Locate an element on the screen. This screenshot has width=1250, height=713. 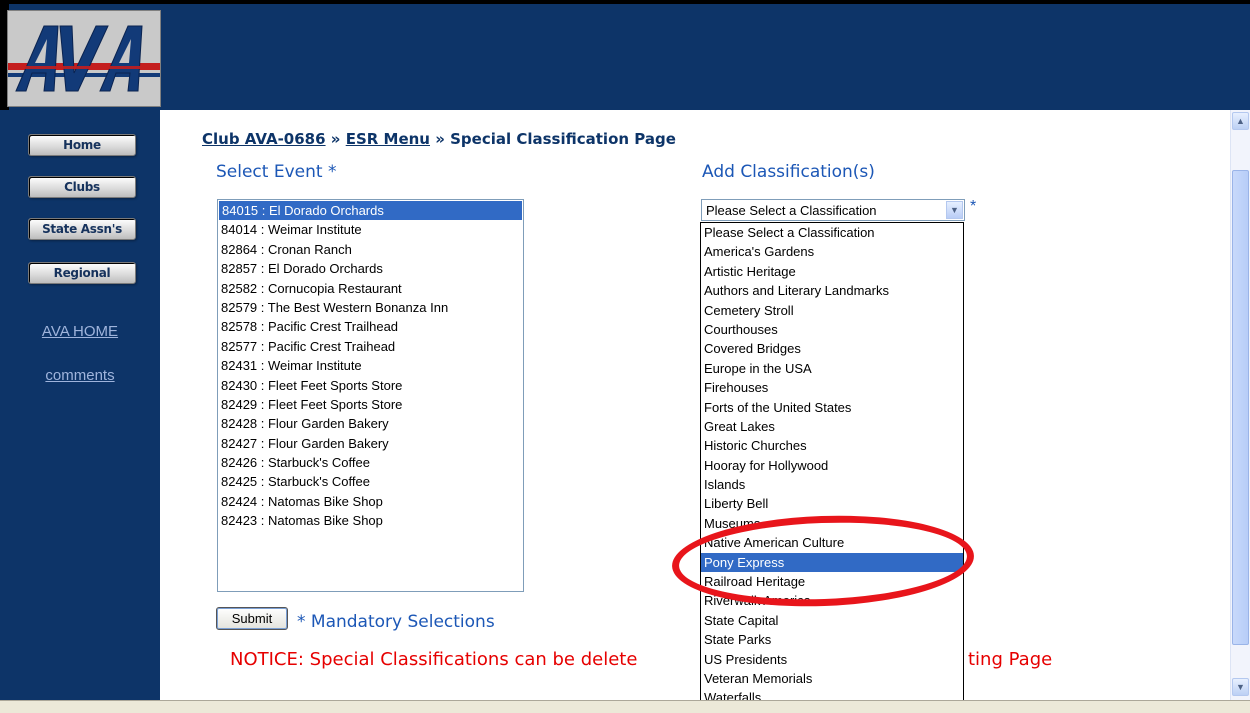
classification-option: Historic Churches is located at coordinates (832, 445).